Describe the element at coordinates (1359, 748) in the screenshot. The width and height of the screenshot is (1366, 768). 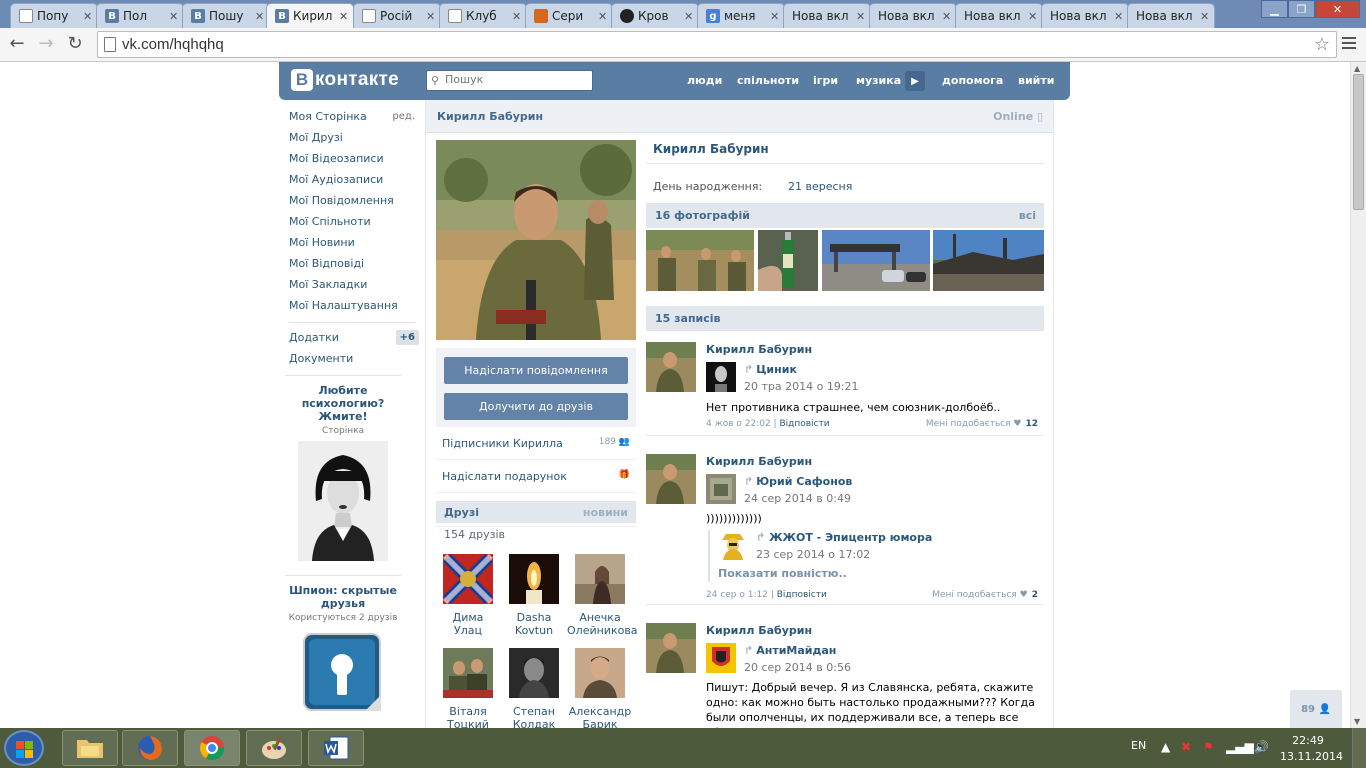
I see `show-desktop-button` at that location.